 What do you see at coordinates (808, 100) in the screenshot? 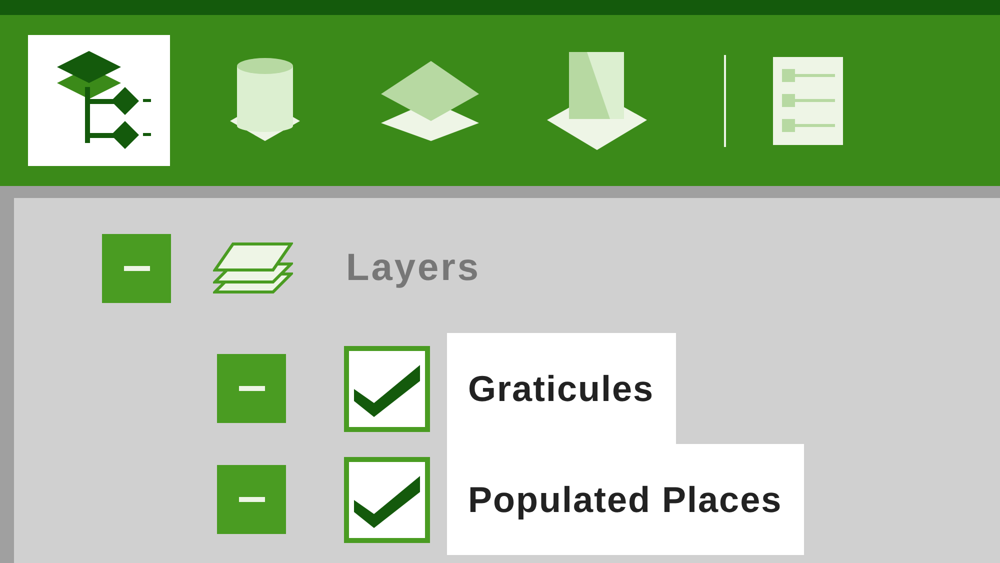
I see `list-document-icon` at bounding box center [808, 100].